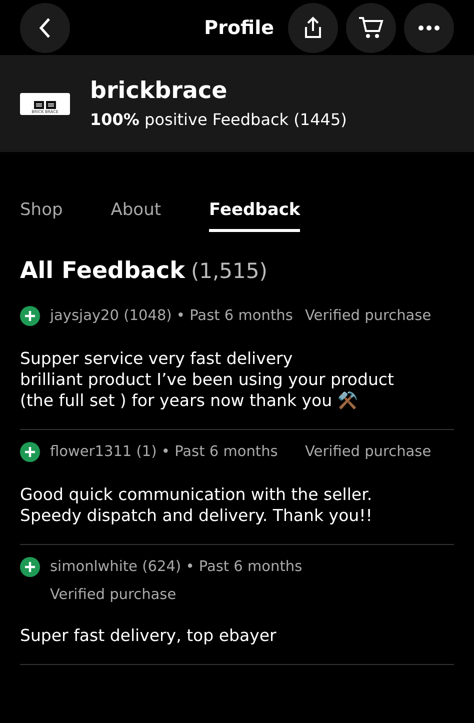  I want to click on share-icon, so click(313, 28).